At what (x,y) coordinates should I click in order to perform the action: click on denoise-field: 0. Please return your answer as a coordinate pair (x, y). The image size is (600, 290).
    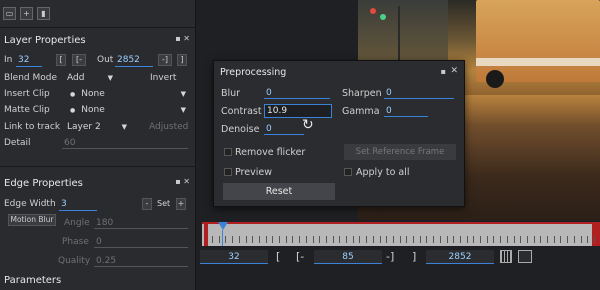
    Looking at the image, I should click on (284, 129).